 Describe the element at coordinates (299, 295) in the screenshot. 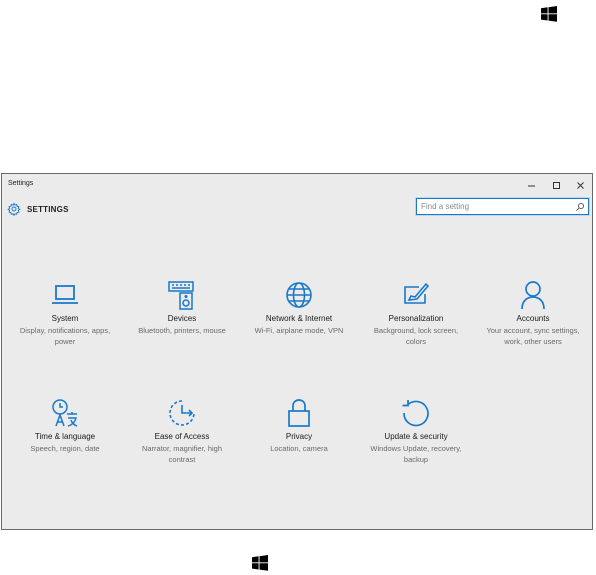

I see `globe-icon` at that location.